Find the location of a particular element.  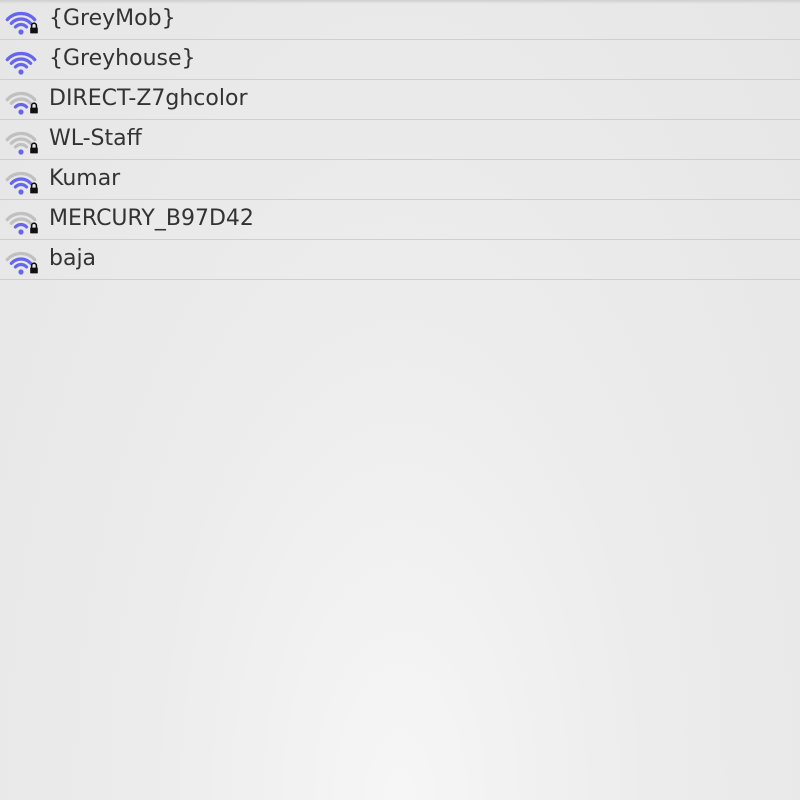

network-ssid-label: {GreyMob} is located at coordinates (112, 18).